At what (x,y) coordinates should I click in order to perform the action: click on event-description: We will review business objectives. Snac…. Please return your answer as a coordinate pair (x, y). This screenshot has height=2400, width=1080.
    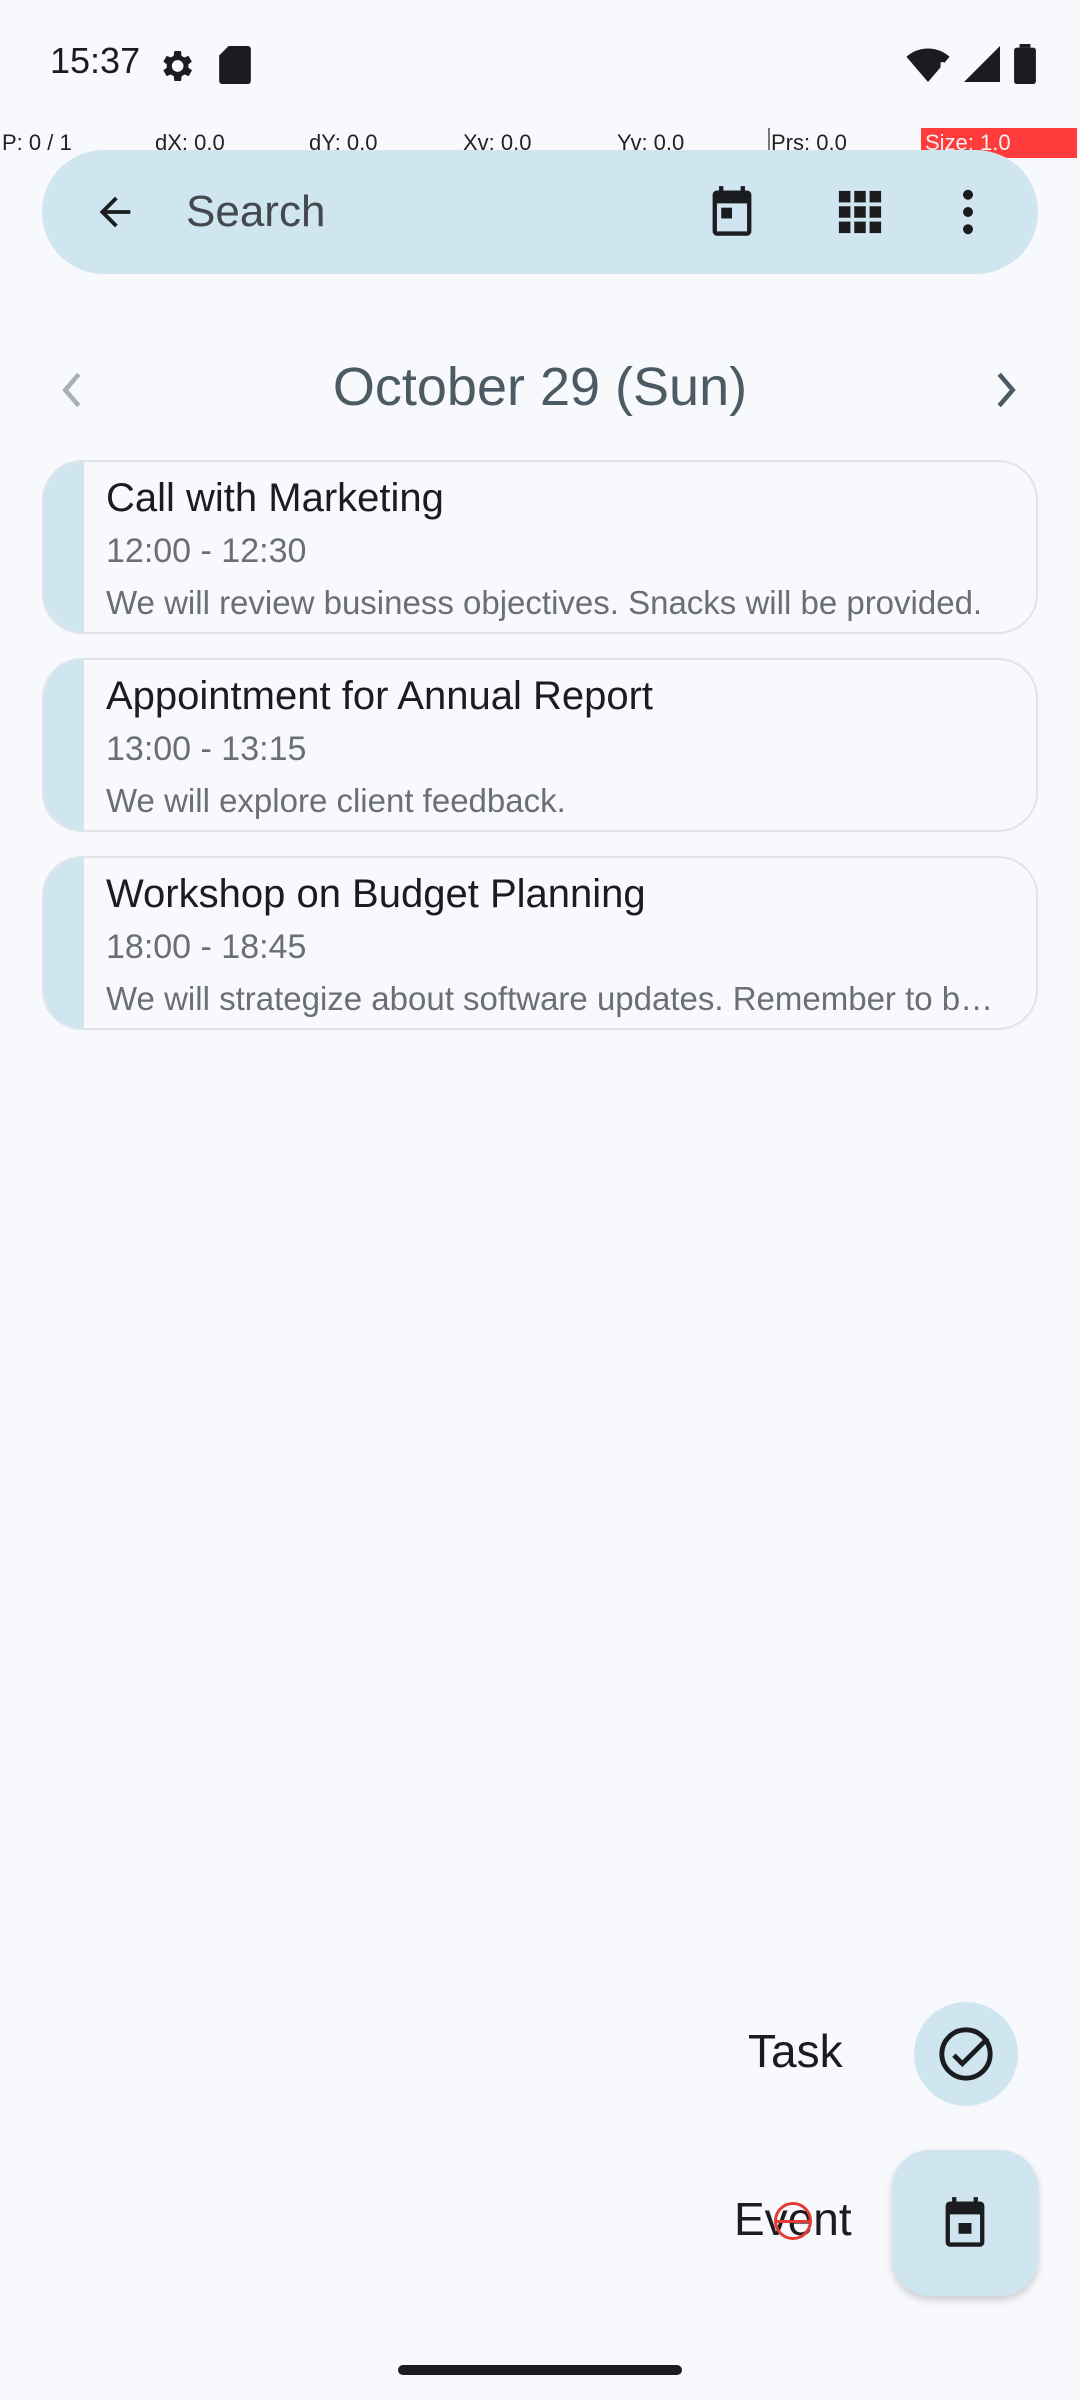
    Looking at the image, I should click on (544, 602).